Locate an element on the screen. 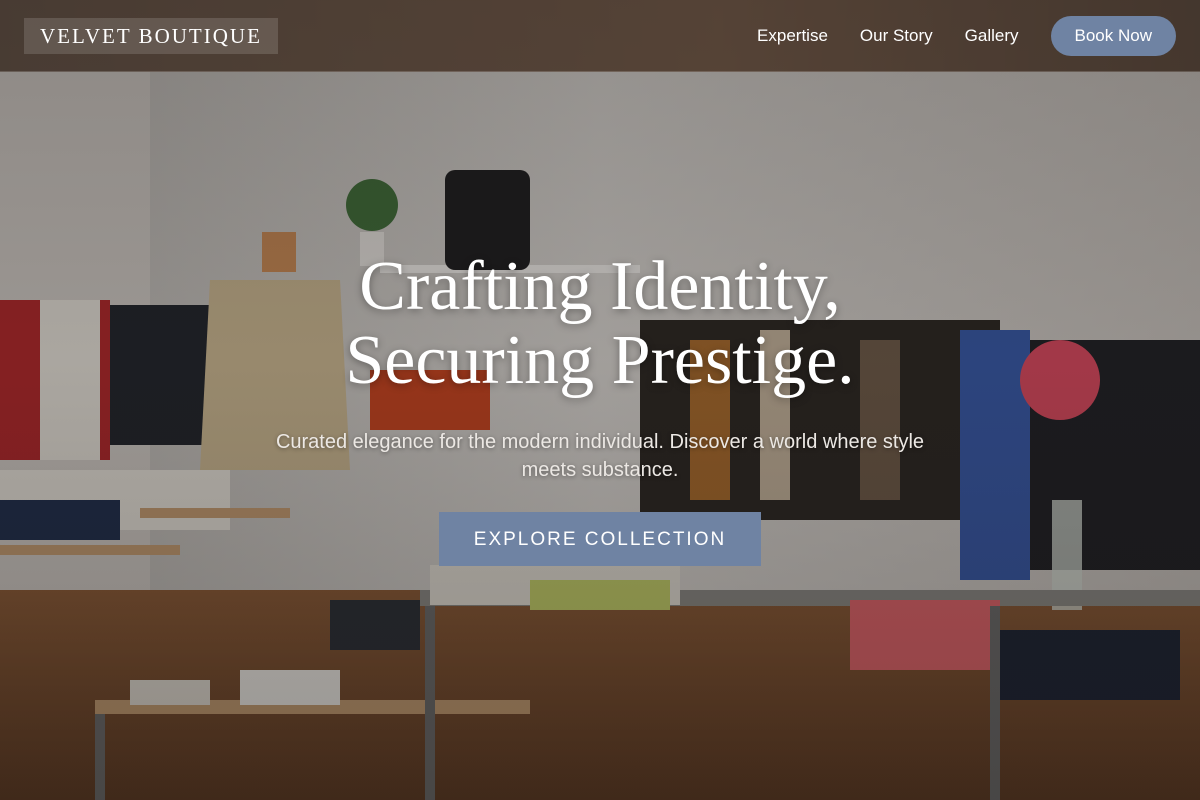 The height and width of the screenshot is (800, 1200). explore-collection-button: EXPLORE COLLECTION is located at coordinates (600, 539).